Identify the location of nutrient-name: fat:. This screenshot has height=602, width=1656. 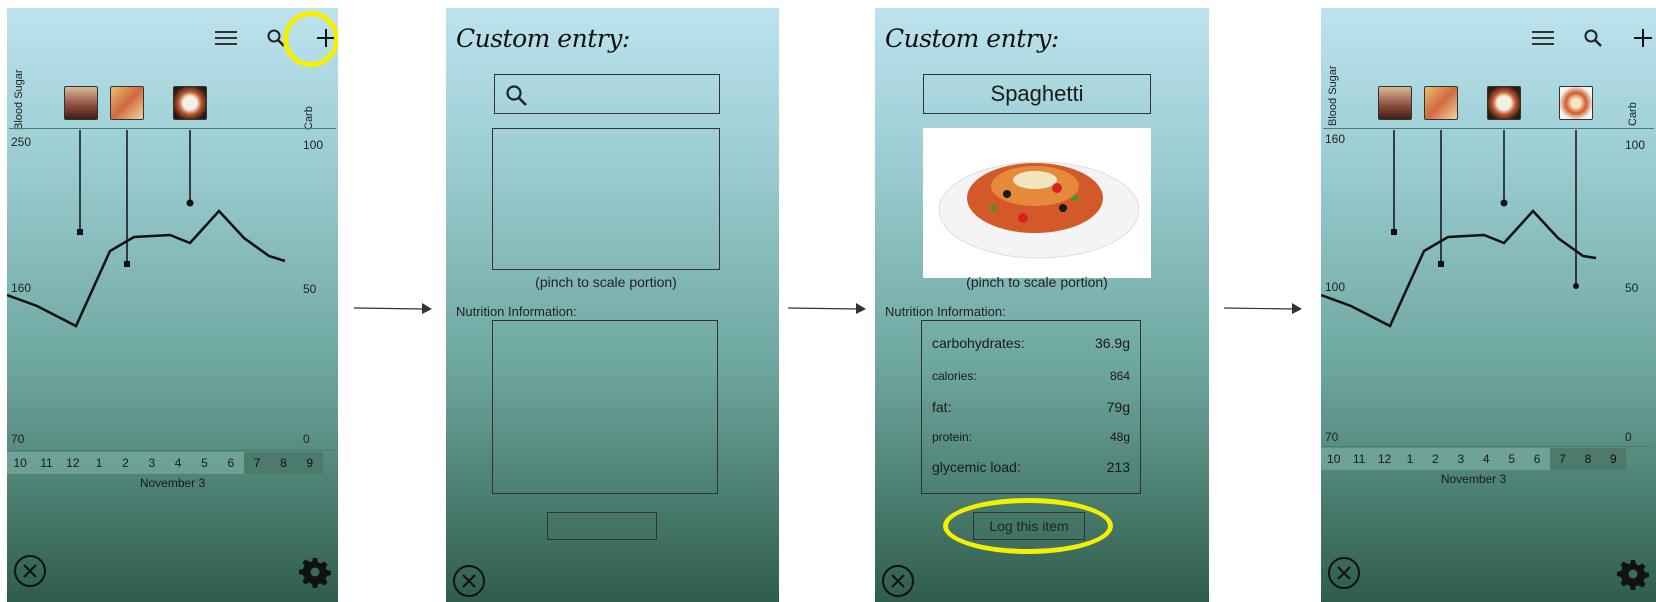
(942, 407).